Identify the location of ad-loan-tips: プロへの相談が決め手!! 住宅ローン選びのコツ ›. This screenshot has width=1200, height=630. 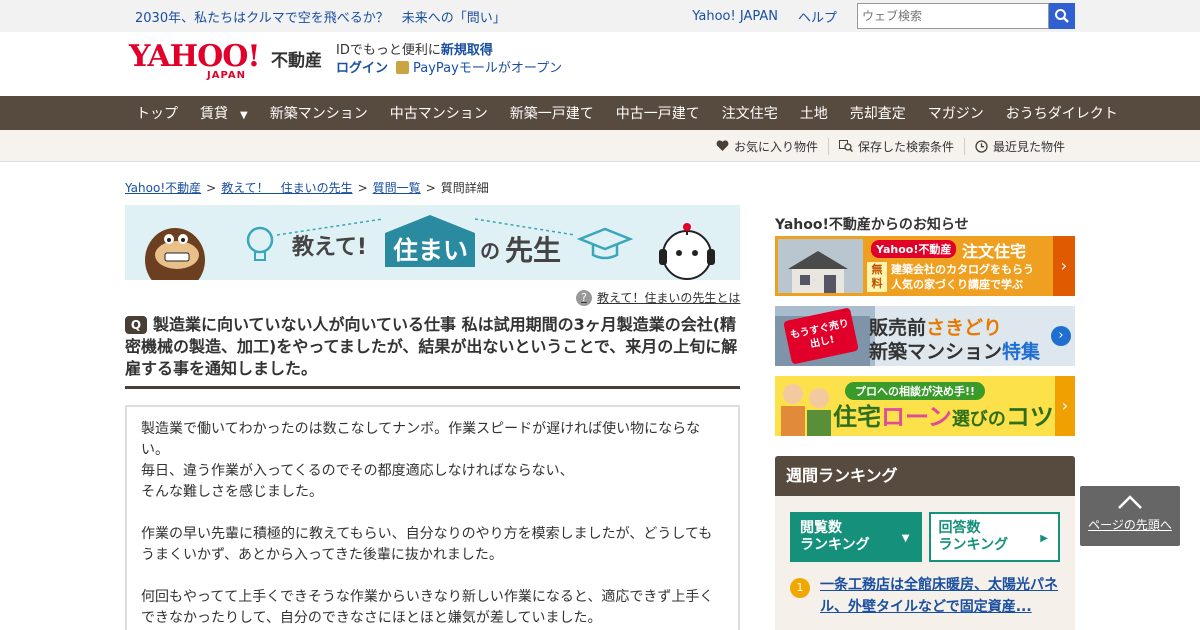
(925, 406).